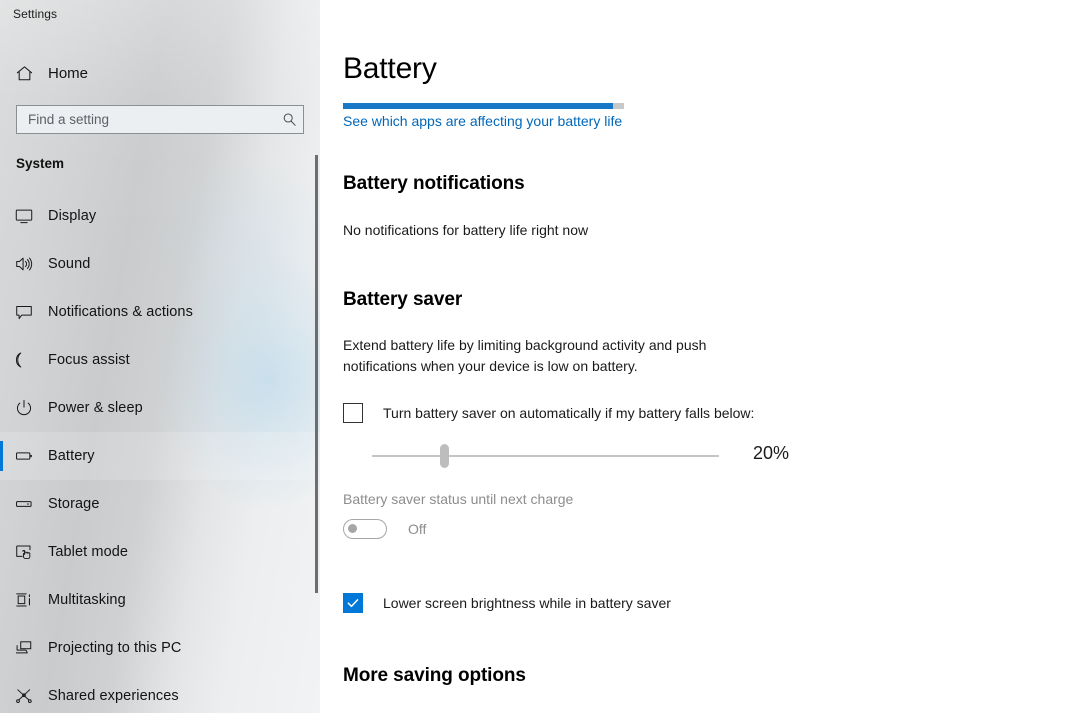 This screenshot has height=713, width=1068. Describe the element at coordinates (113, 696) in the screenshot. I see `sidebar-item-label: Shared experiences` at that location.